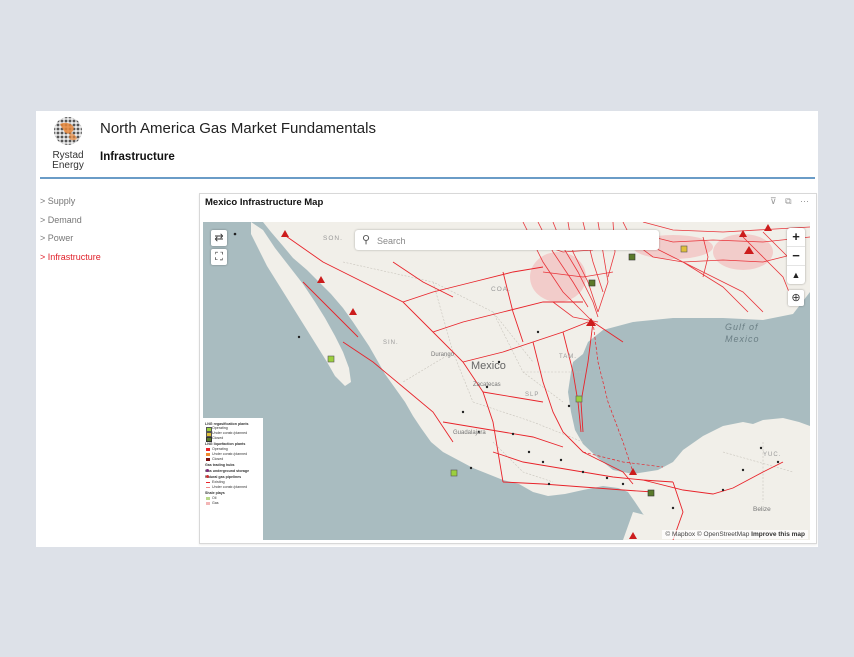 The image size is (854, 657). What do you see at coordinates (469, 433) in the screenshot?
I see `map-label-guadalajara: Guadalajara` at bounding box center [469, 433].